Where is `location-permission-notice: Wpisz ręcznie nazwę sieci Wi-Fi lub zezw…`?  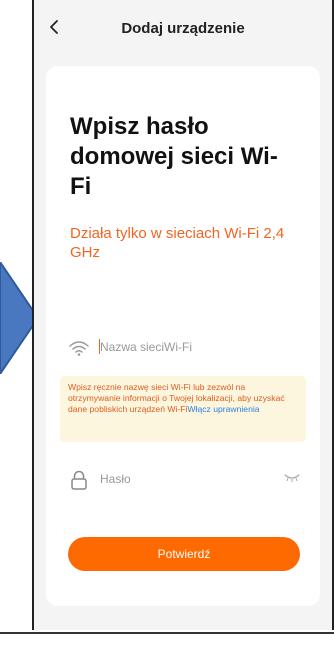
location-permission-notice: Wpisz ręcznie nazwę sieci Wi-Fi lub zezw… is located at coordinates (183, 409).